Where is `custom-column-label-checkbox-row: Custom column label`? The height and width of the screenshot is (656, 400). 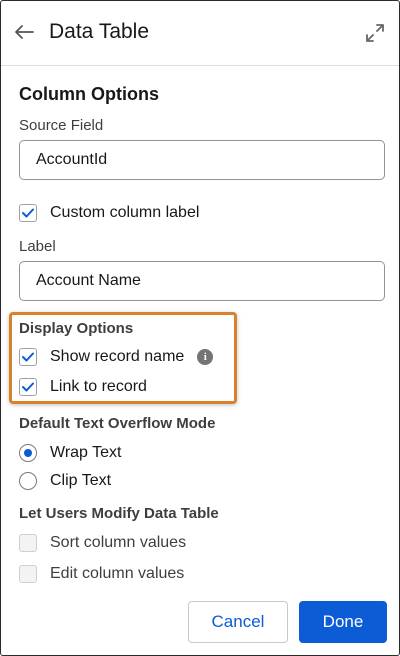 custom-column-label-checkbox-row: Custom column label is located at coordinates (109, 213).